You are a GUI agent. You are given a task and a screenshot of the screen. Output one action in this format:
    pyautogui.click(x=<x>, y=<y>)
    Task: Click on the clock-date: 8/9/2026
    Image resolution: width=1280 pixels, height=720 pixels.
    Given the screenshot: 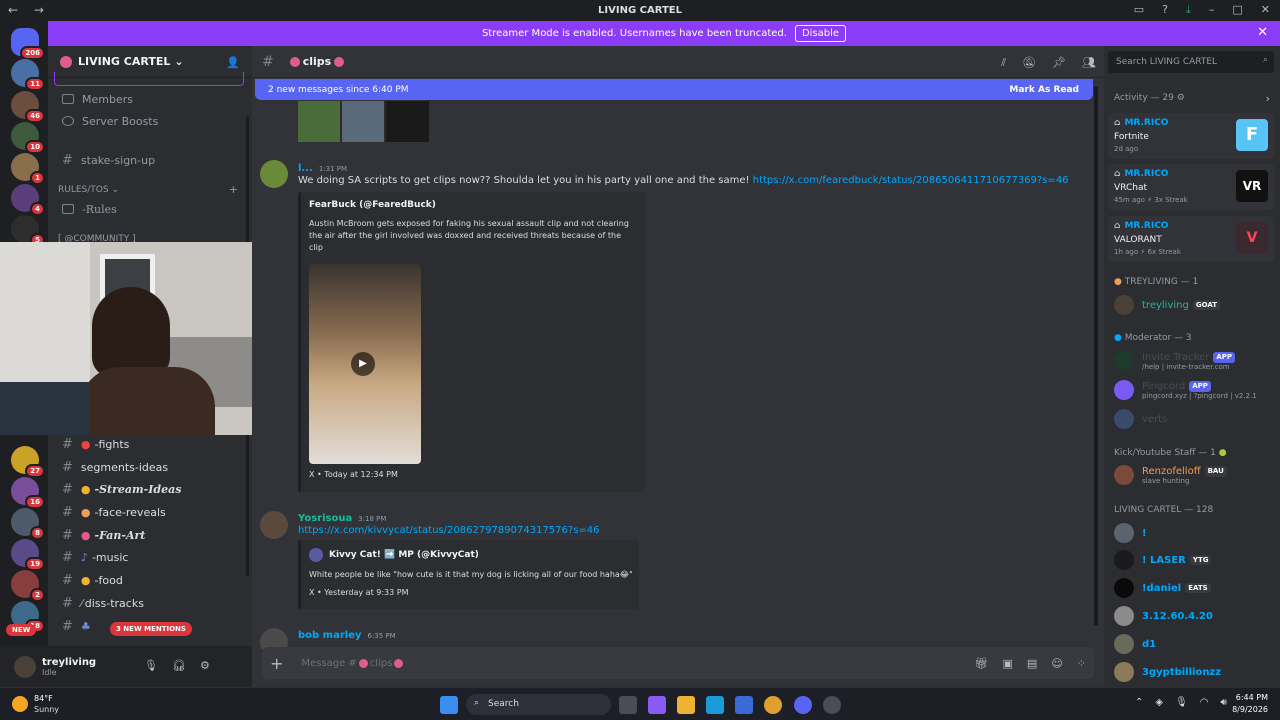 What is the action you would take?
    pyautogui.click(x=1247, y=709)
    